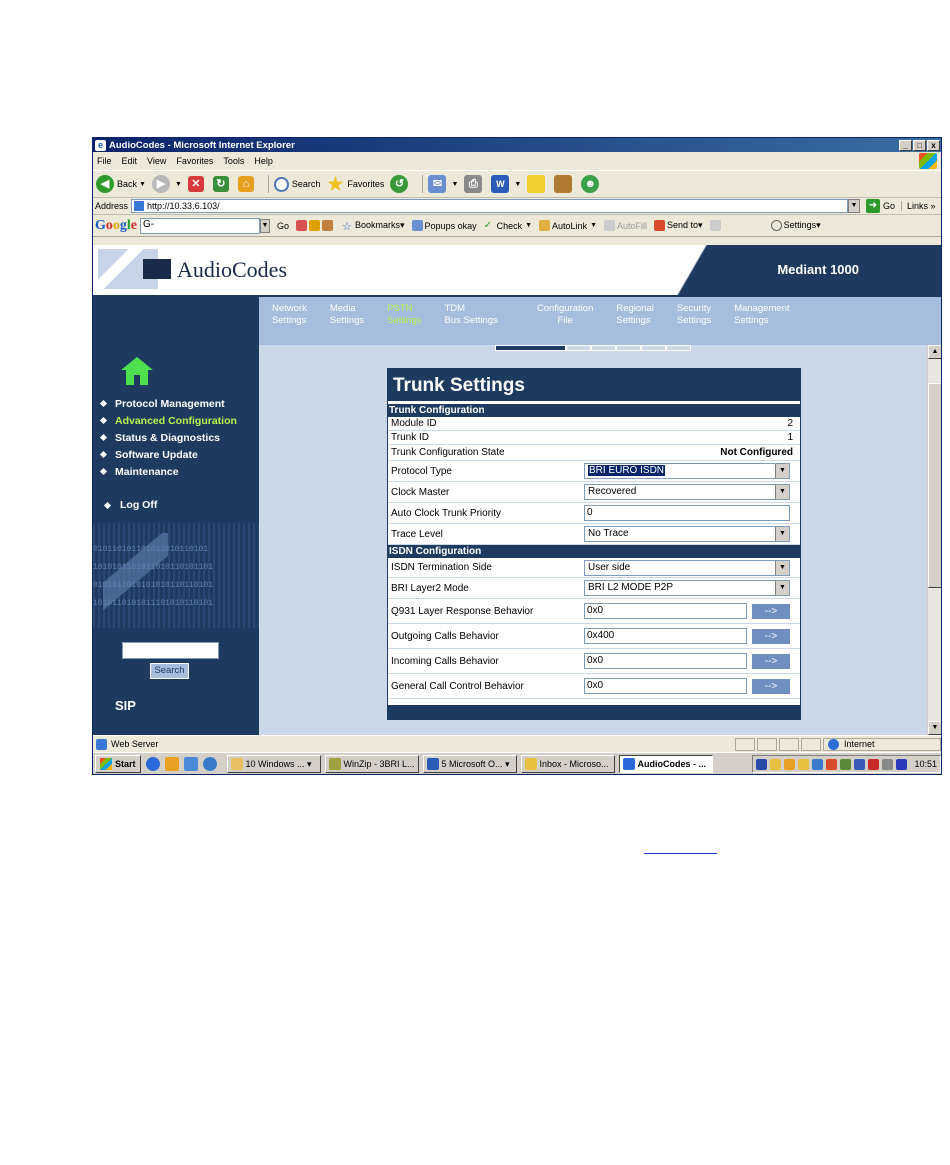 The image size is (950, 1165). I want to click on start-button: Start, so click(118, 764).